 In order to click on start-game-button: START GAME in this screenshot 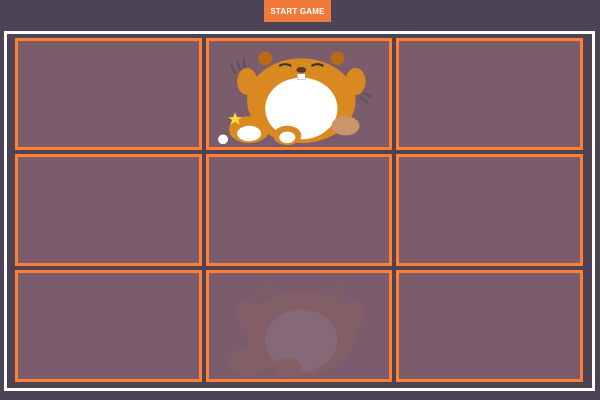, I will do `click(297, 11)`.